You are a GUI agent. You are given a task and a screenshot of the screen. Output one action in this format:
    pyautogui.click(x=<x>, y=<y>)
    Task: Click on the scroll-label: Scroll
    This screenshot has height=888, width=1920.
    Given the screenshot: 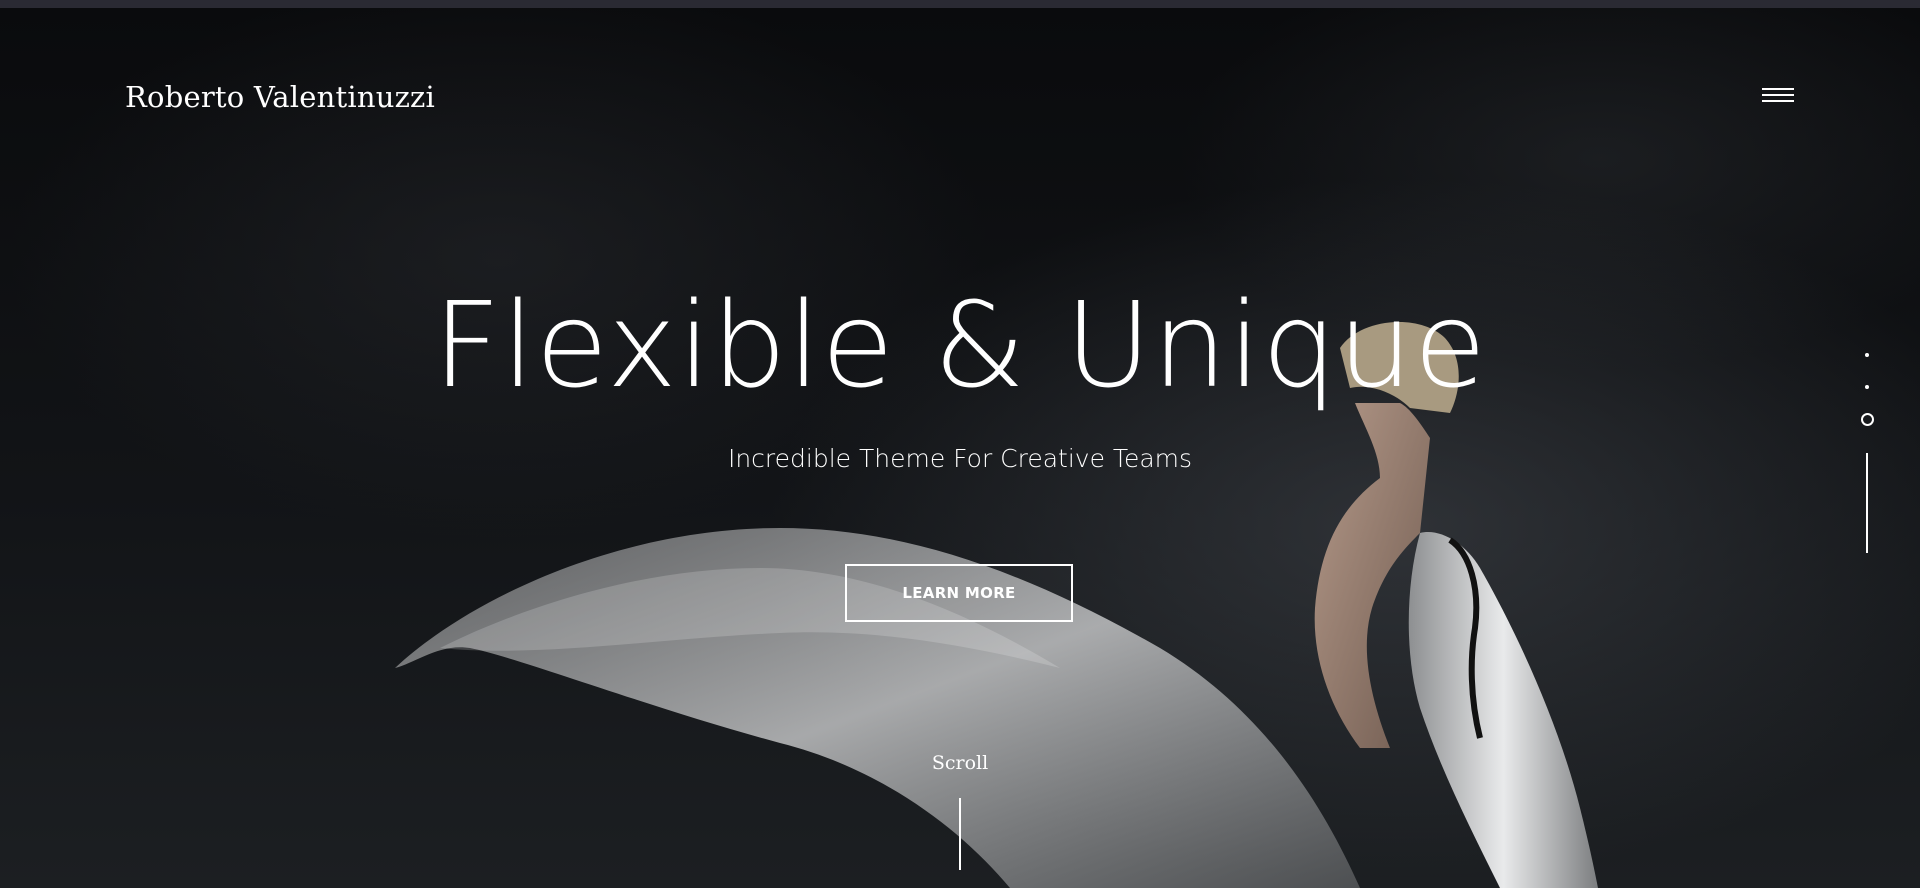 What is the action you would take?
    pyautogui.click(x=960, y=763)
    